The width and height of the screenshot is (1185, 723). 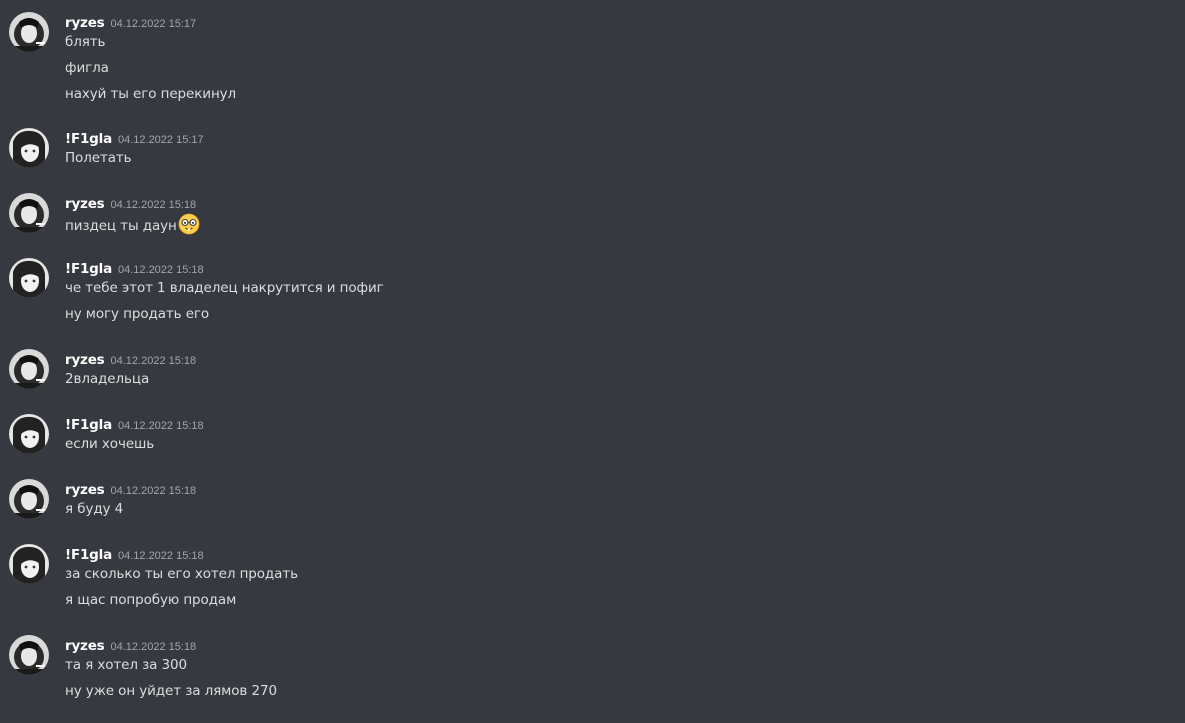 I want to click on message-text: пиздец ты даун, so click(x=132, y=224).